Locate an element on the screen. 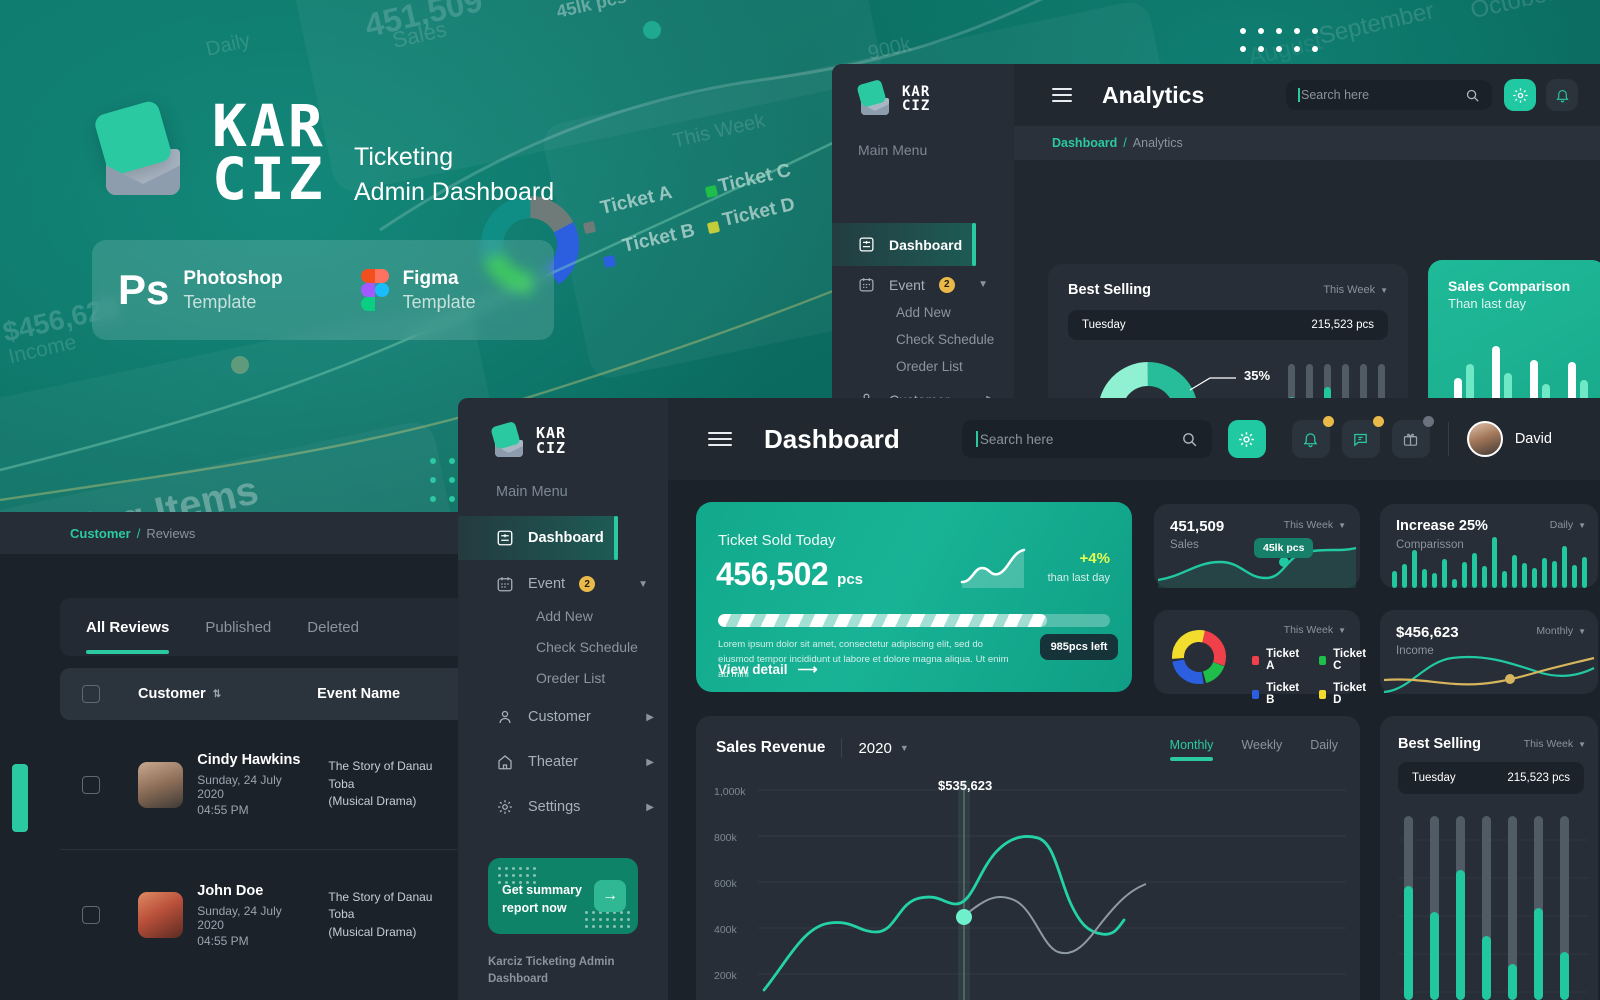 The width and height of the screenshot is (1600, 1000). tab-all-reviews: All Reviews is located at coordinates (128, 636).